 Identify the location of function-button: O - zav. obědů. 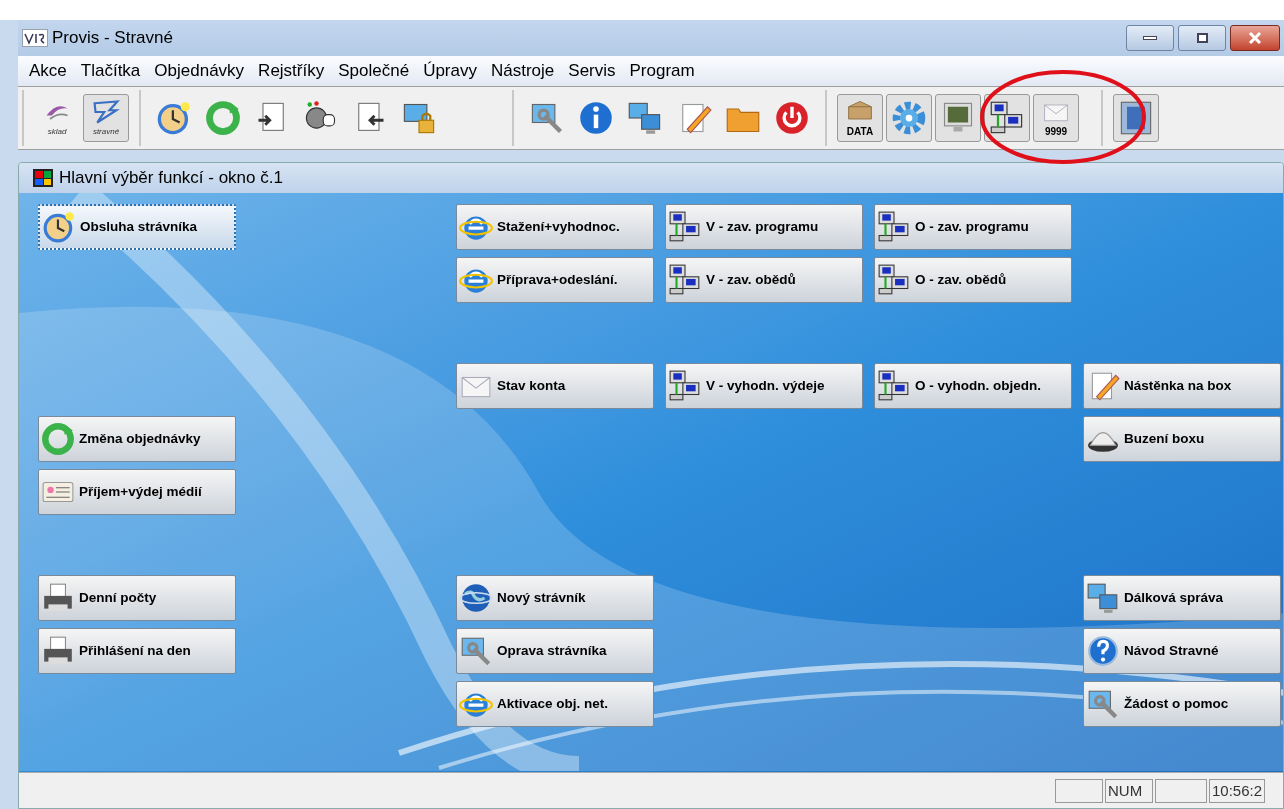
(973, 280).